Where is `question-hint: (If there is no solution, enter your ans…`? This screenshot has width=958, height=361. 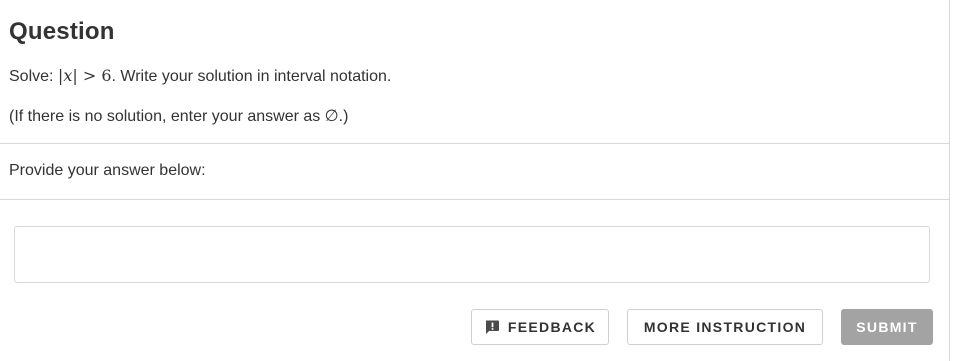 question-hint: (If there is no solution, enter your ans… is located at coordinates (179, 116).